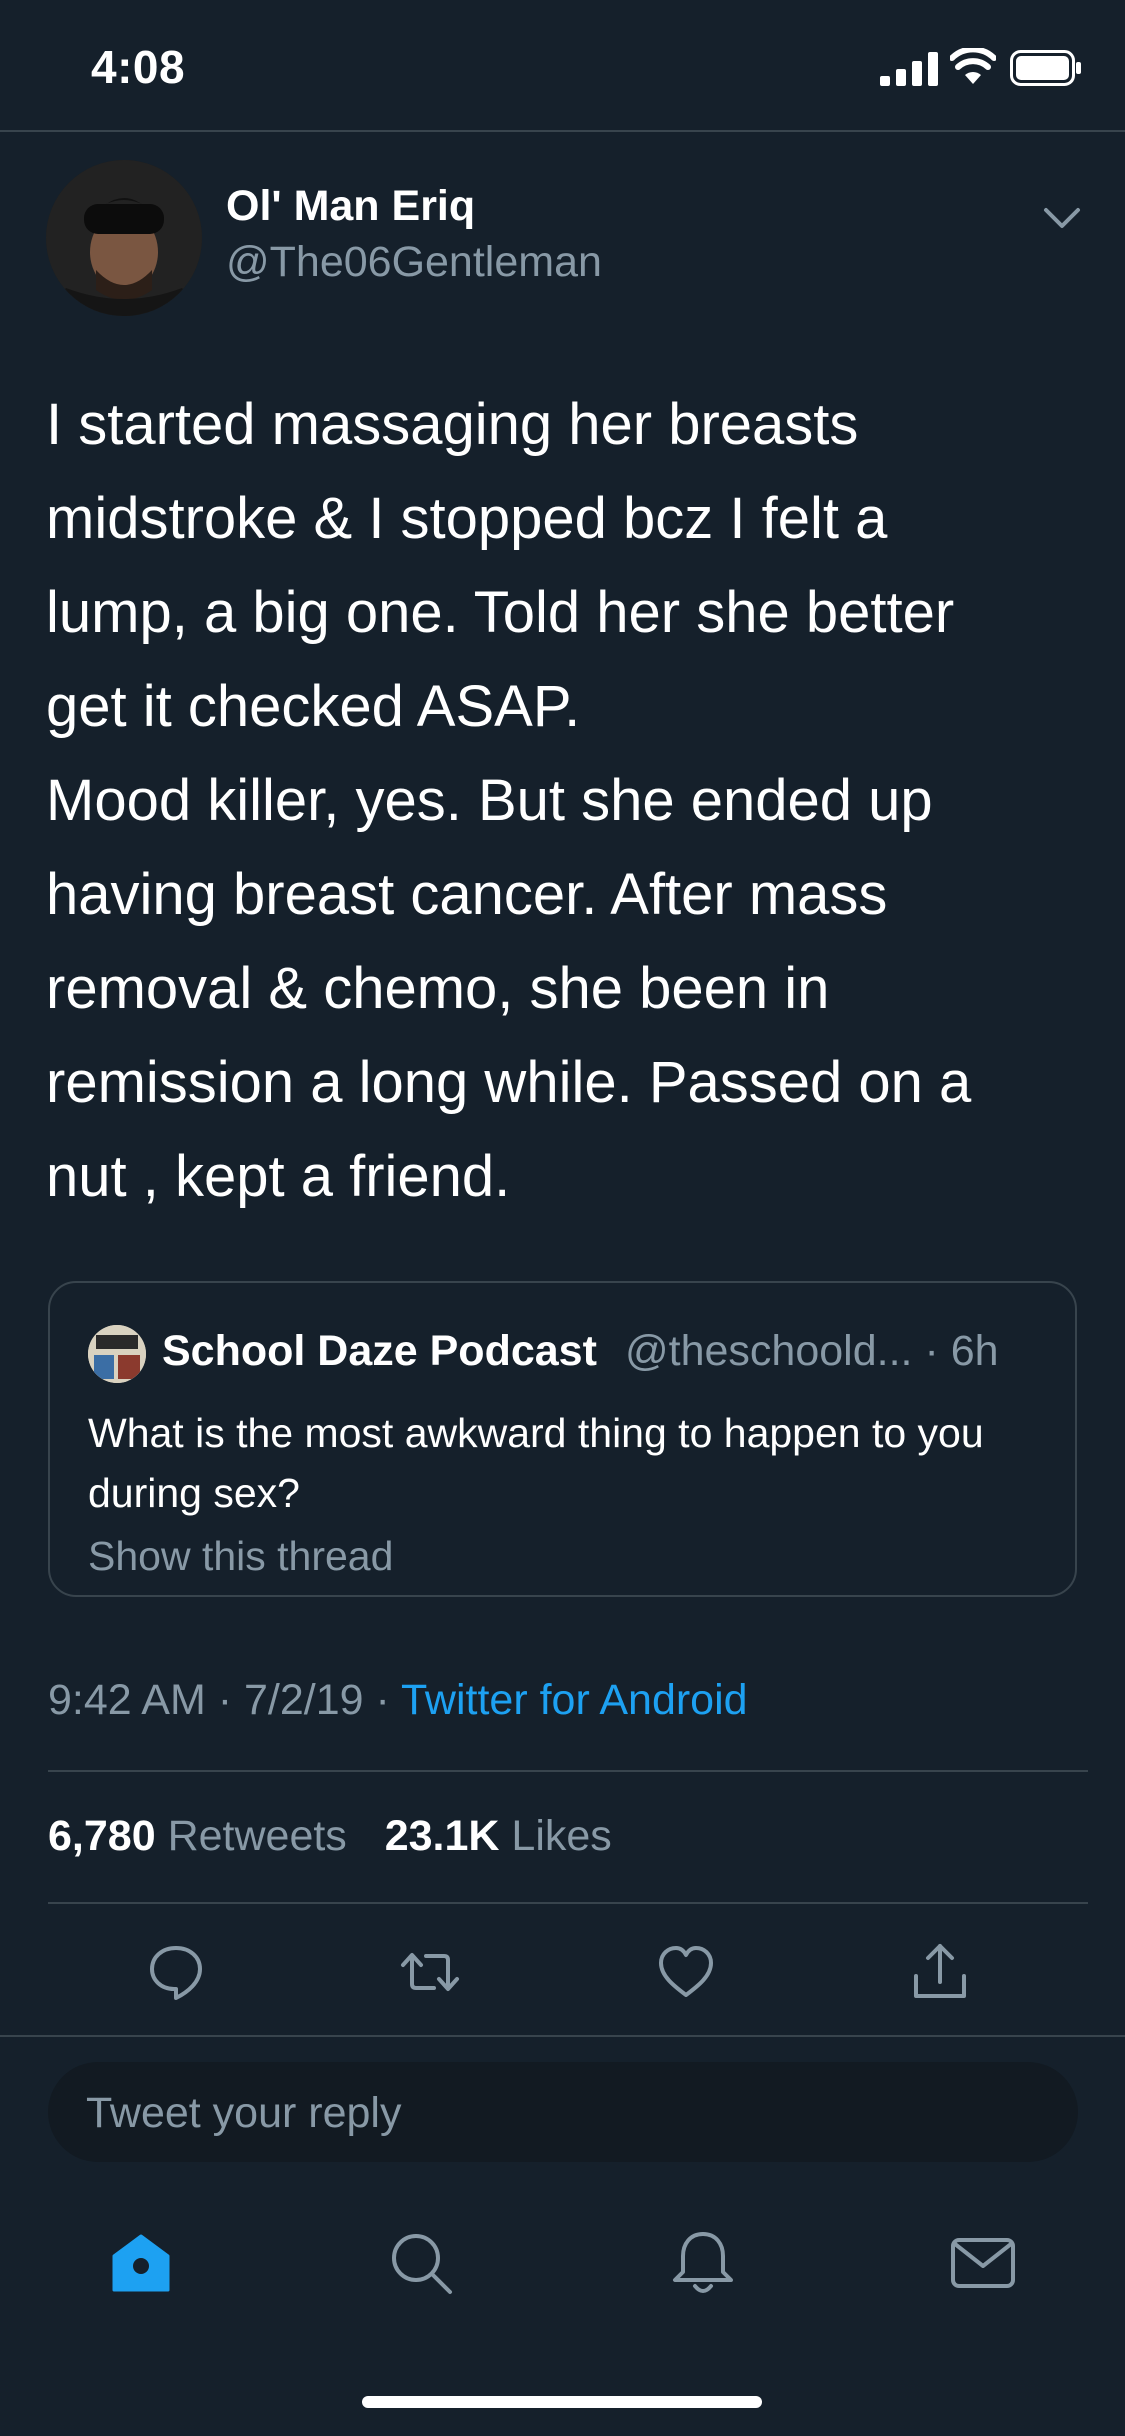 Image resolution: width=1125 pixels, height=2436 pixels. What do you see at coordinates (561, 1836) in the screenshot?
I see `likes-label: Likes` at bounding box center [561, 1836].